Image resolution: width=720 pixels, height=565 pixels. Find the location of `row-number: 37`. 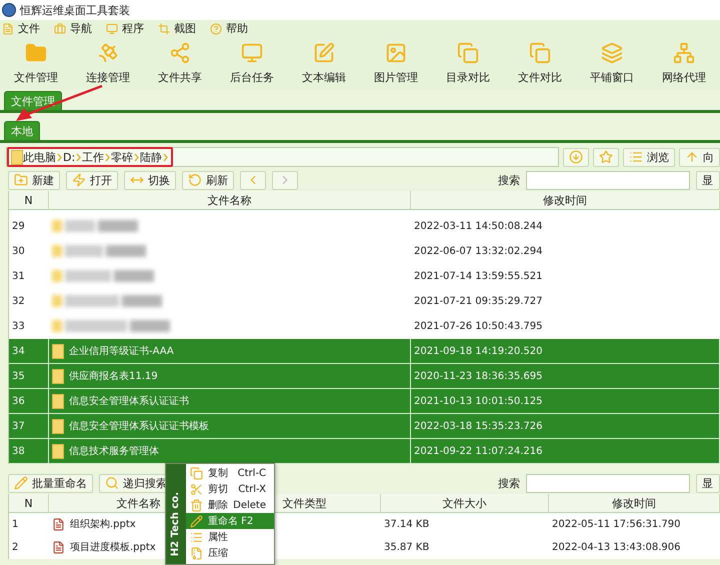

row-number: 37 is located at coordinates (18, 426).